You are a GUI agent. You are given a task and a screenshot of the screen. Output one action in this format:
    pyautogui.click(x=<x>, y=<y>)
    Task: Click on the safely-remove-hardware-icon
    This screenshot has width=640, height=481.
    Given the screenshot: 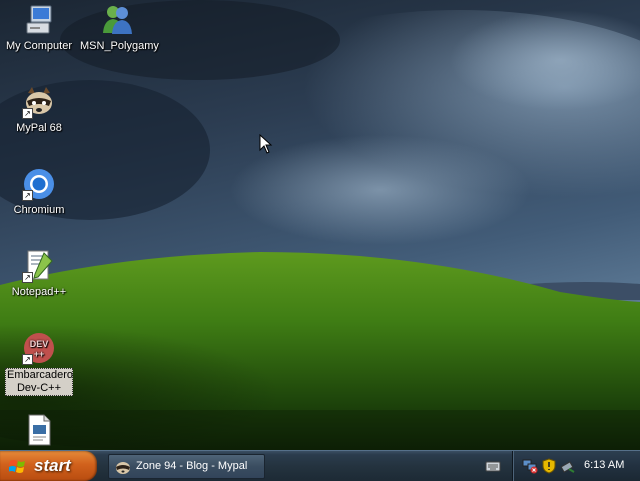 What is the action you would take?
    pyautogui.click(x=568, y=466)
    